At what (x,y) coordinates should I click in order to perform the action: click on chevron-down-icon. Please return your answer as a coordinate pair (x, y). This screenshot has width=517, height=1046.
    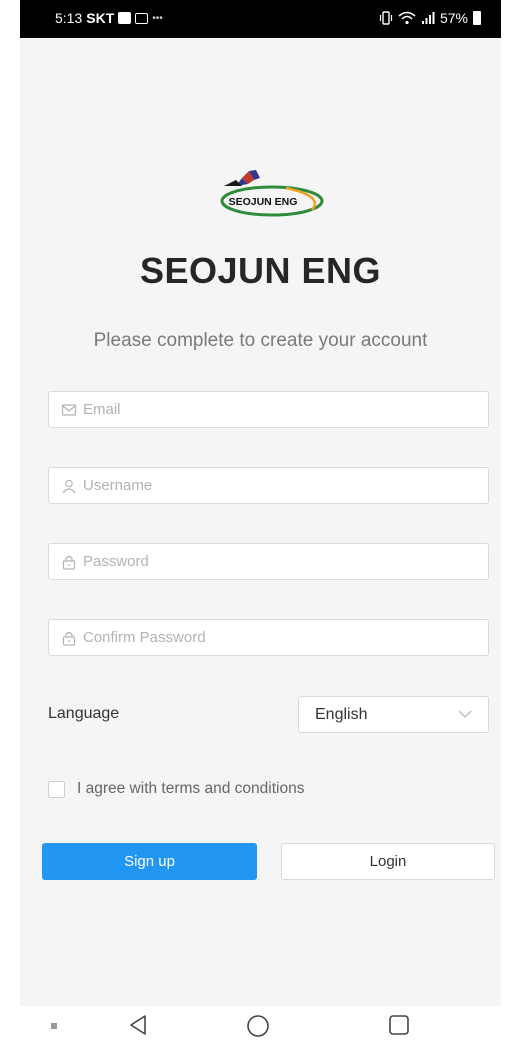
    Looking at the image, I should click on (465, 714).